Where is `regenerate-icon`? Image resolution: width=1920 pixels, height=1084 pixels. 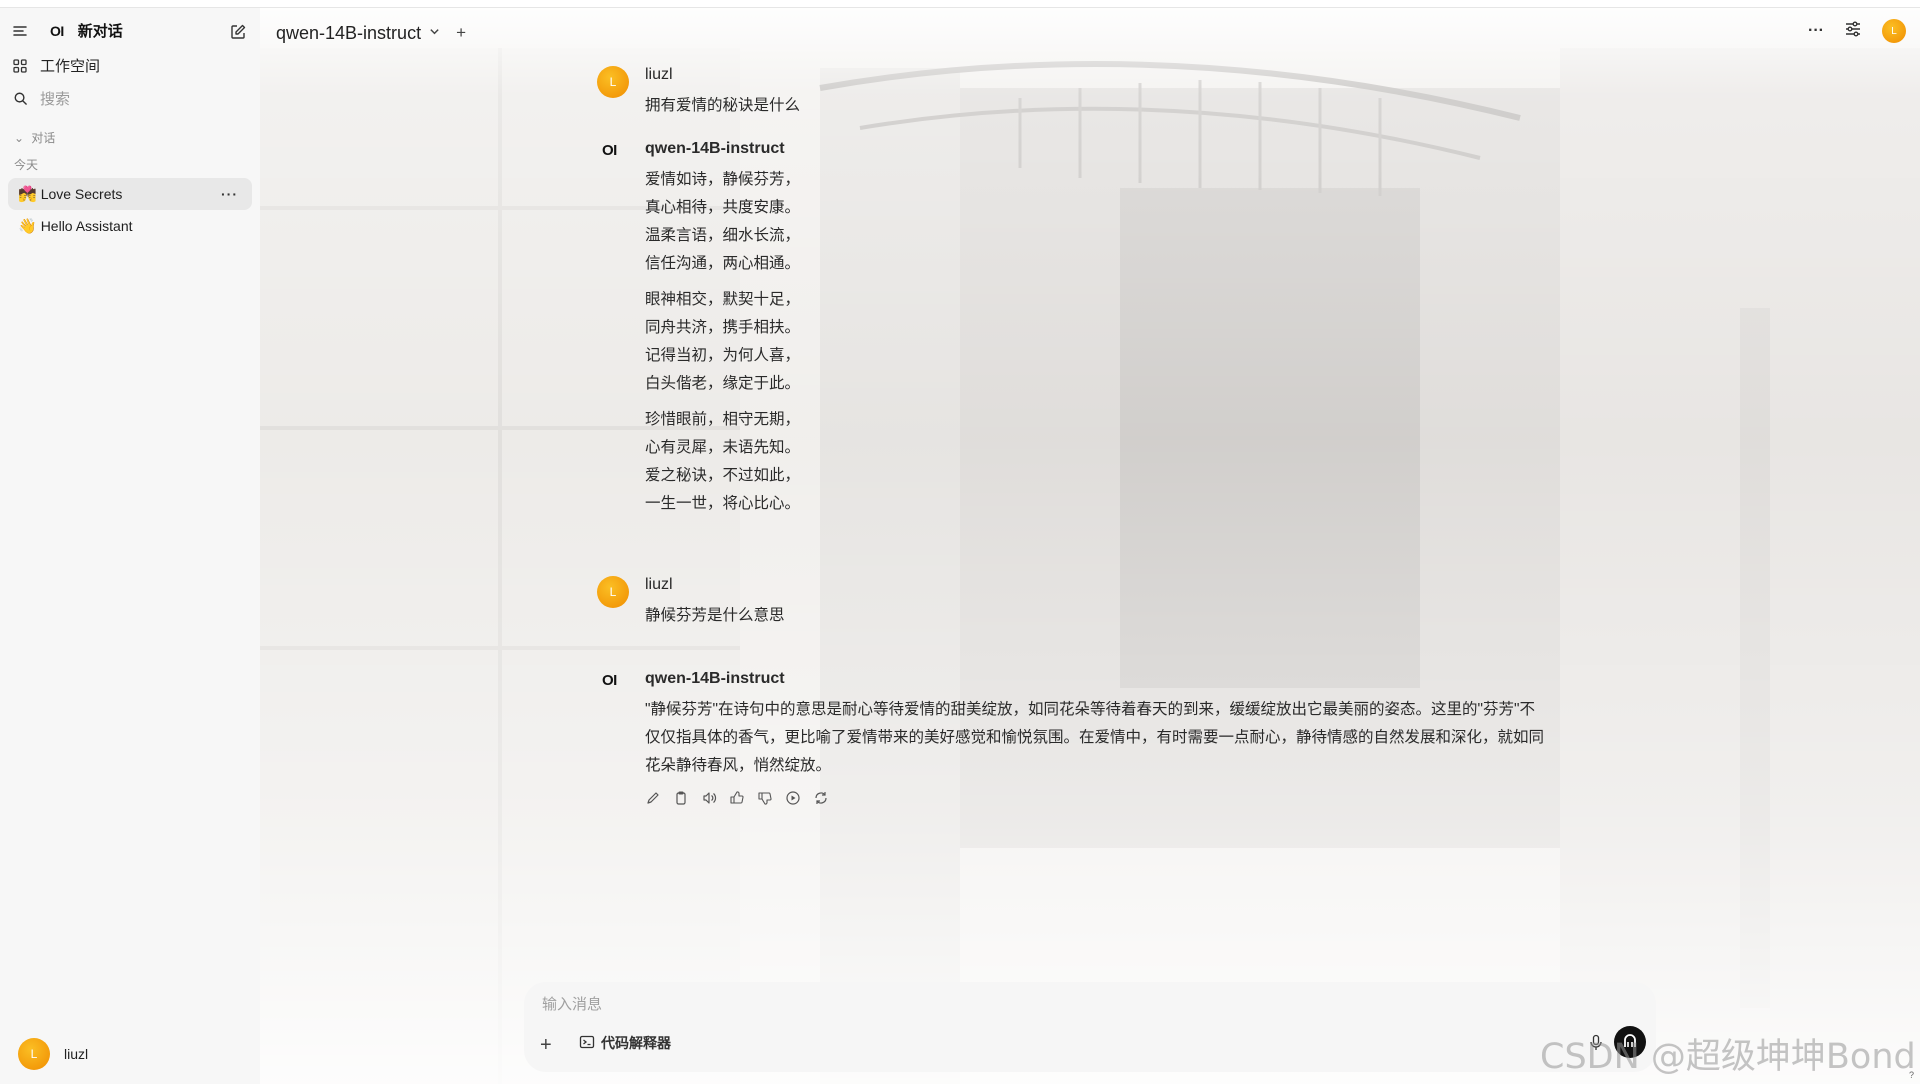
regenerate-icon is located at coordinates (821, 798).